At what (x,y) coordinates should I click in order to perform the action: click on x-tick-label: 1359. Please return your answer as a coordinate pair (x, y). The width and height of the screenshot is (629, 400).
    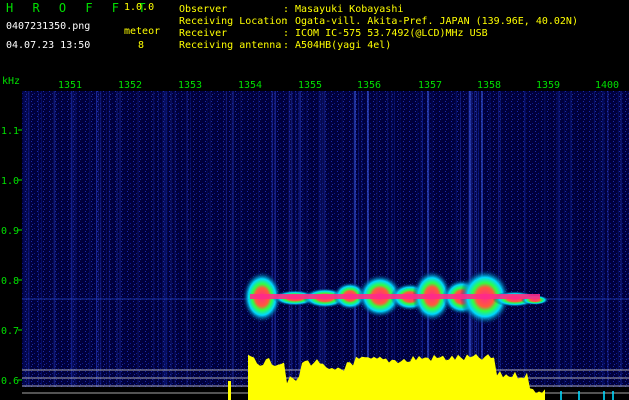
    Looking at the image, I should click on (548, 85).